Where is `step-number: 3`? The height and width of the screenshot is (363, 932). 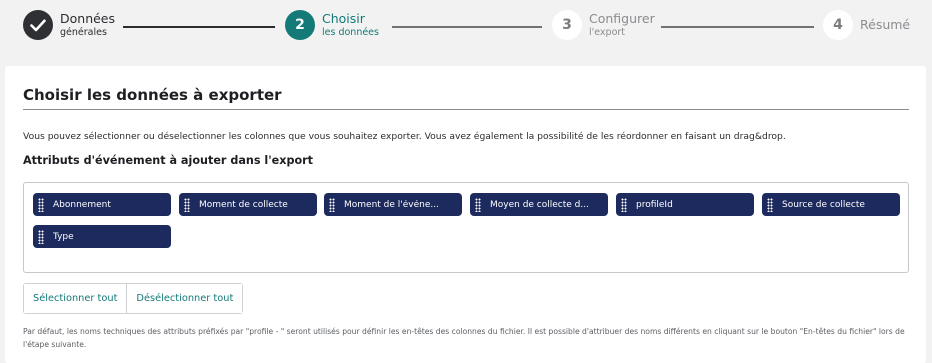
step-number: 3 is located at coordinates (567, 25).